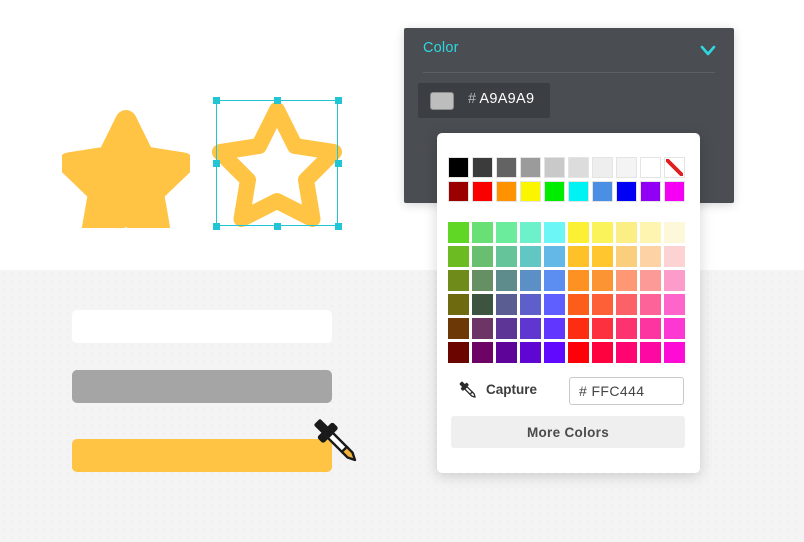 This screenshot has width=804, height=542. I want to click on current-color-field: # A9A9A9, so click(484, 100).